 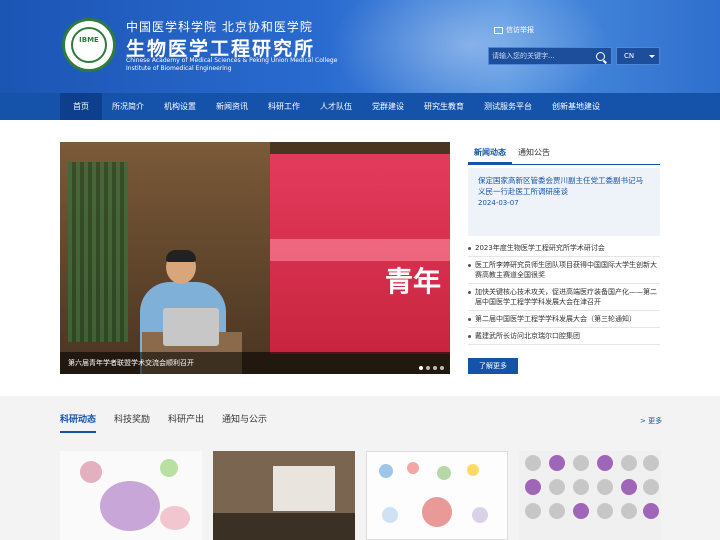 What do you see at coordinates (652, 56) in the screenshot?
I see `chevron-down-icon` at bounding box center [652, 56].